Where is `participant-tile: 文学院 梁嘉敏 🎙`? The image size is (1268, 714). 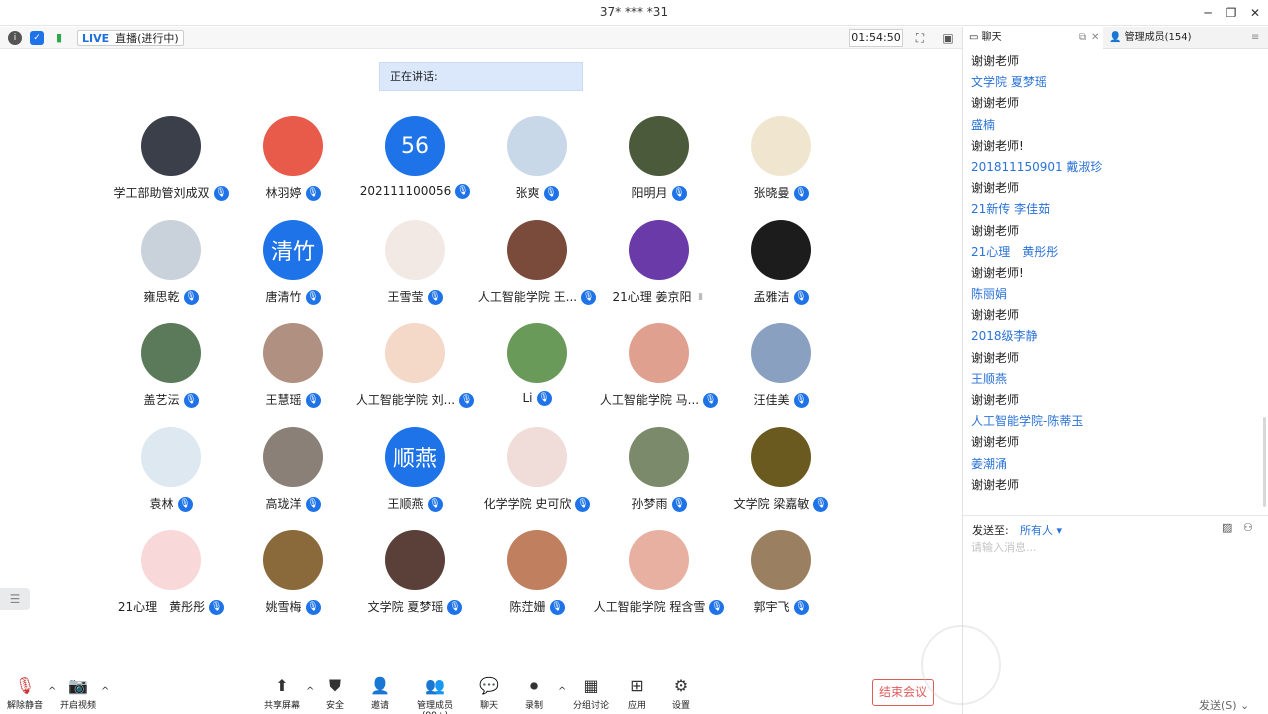 participant-tile: 文学院 梁嘉敏 🎙 is located at coordinates (781, 476).